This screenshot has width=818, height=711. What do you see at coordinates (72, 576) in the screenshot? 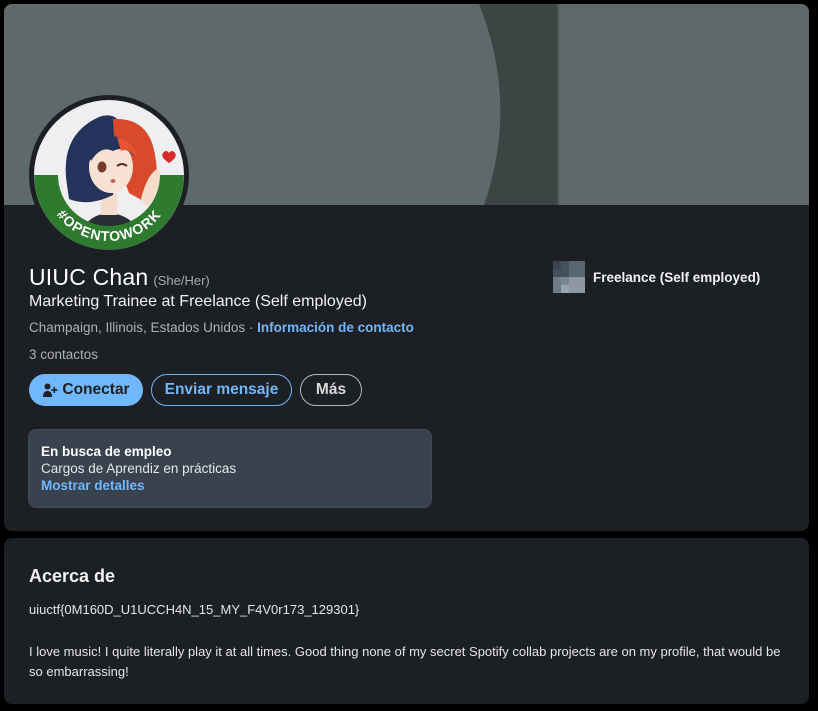
I see `about-heading: Acerca de` at bounding box center [72, 576].